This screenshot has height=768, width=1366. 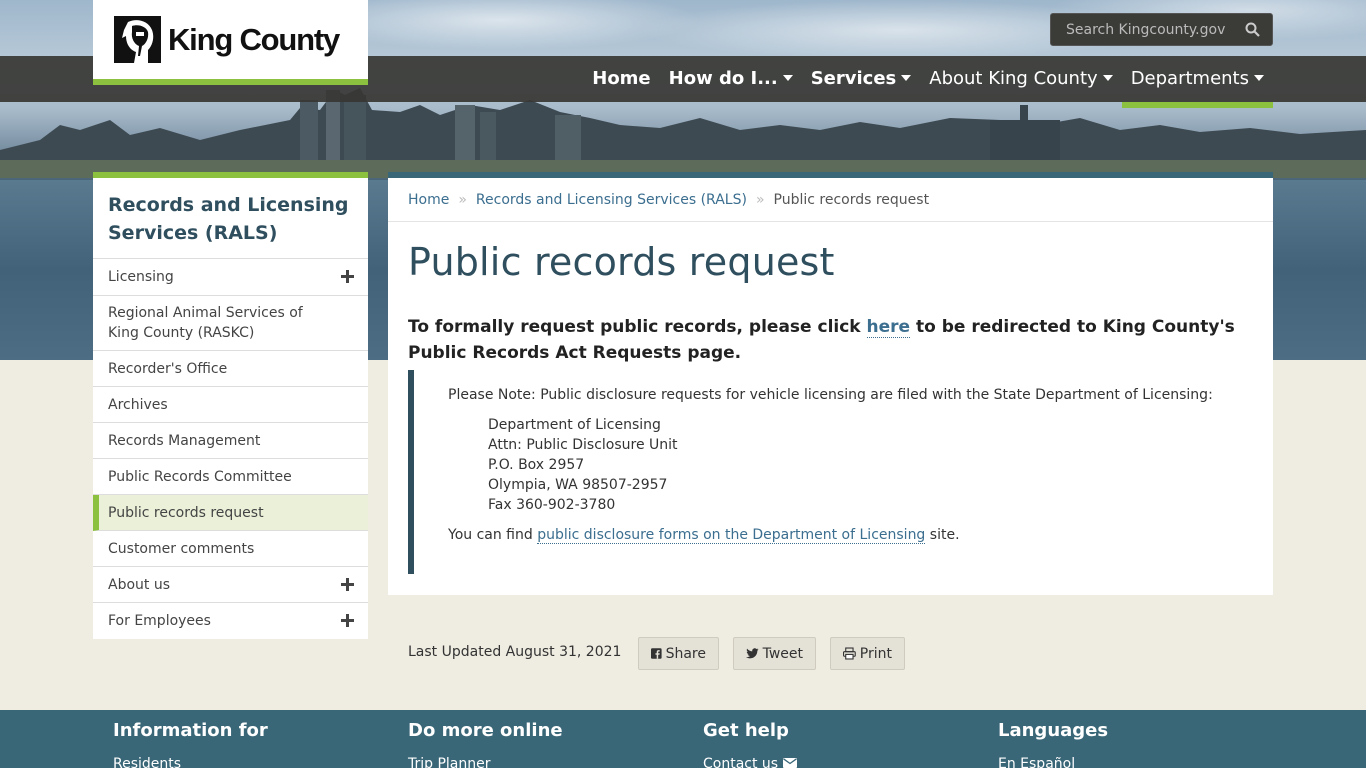 I want to click on envelope-icon, so click(x=789, y=763).